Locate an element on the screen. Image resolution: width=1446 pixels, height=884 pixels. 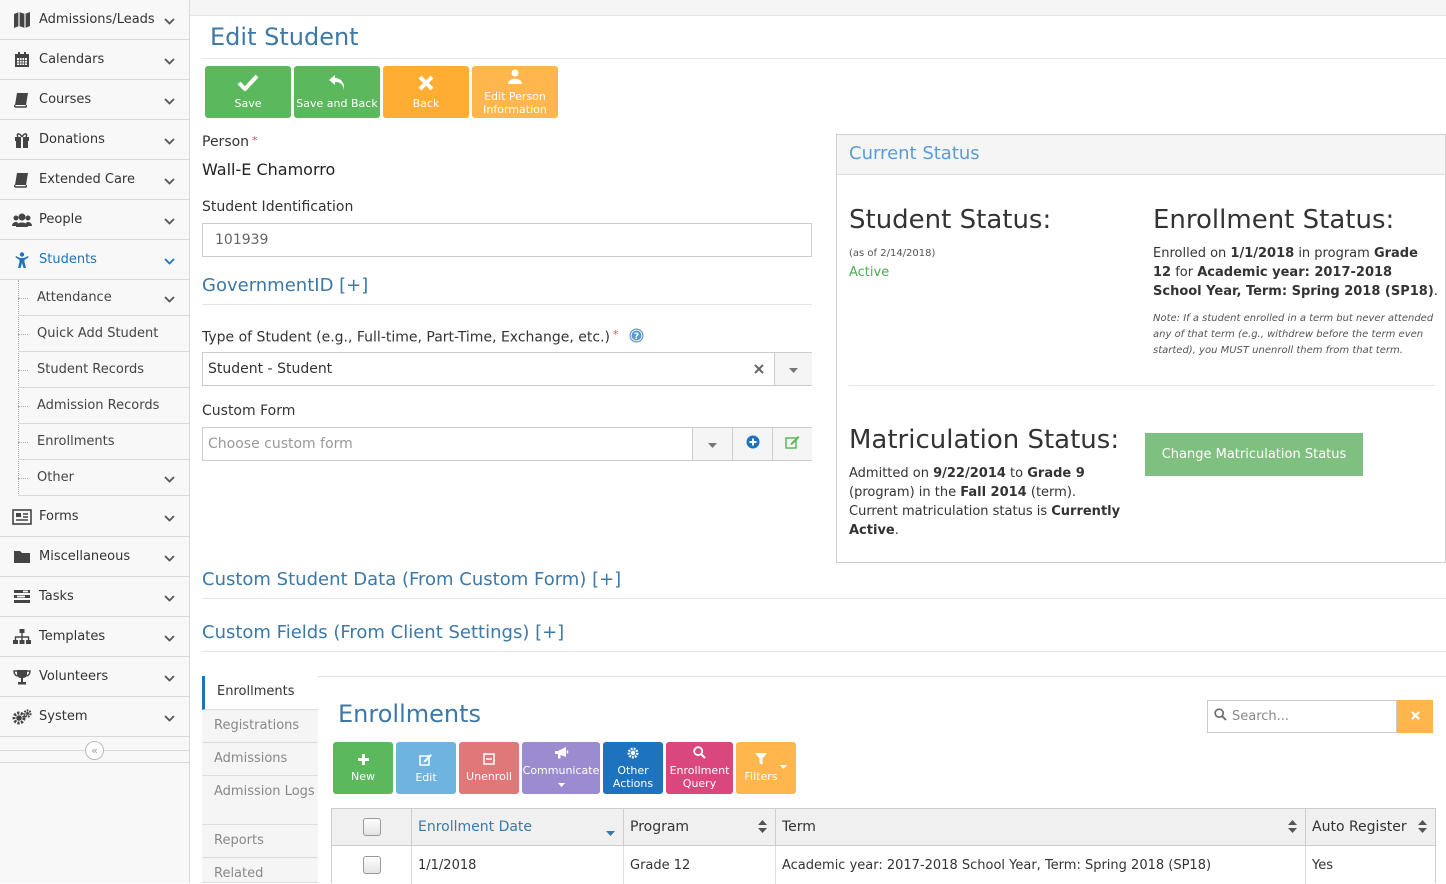
sidebar-item-templates: Templates is located at coordinates (94, 637).